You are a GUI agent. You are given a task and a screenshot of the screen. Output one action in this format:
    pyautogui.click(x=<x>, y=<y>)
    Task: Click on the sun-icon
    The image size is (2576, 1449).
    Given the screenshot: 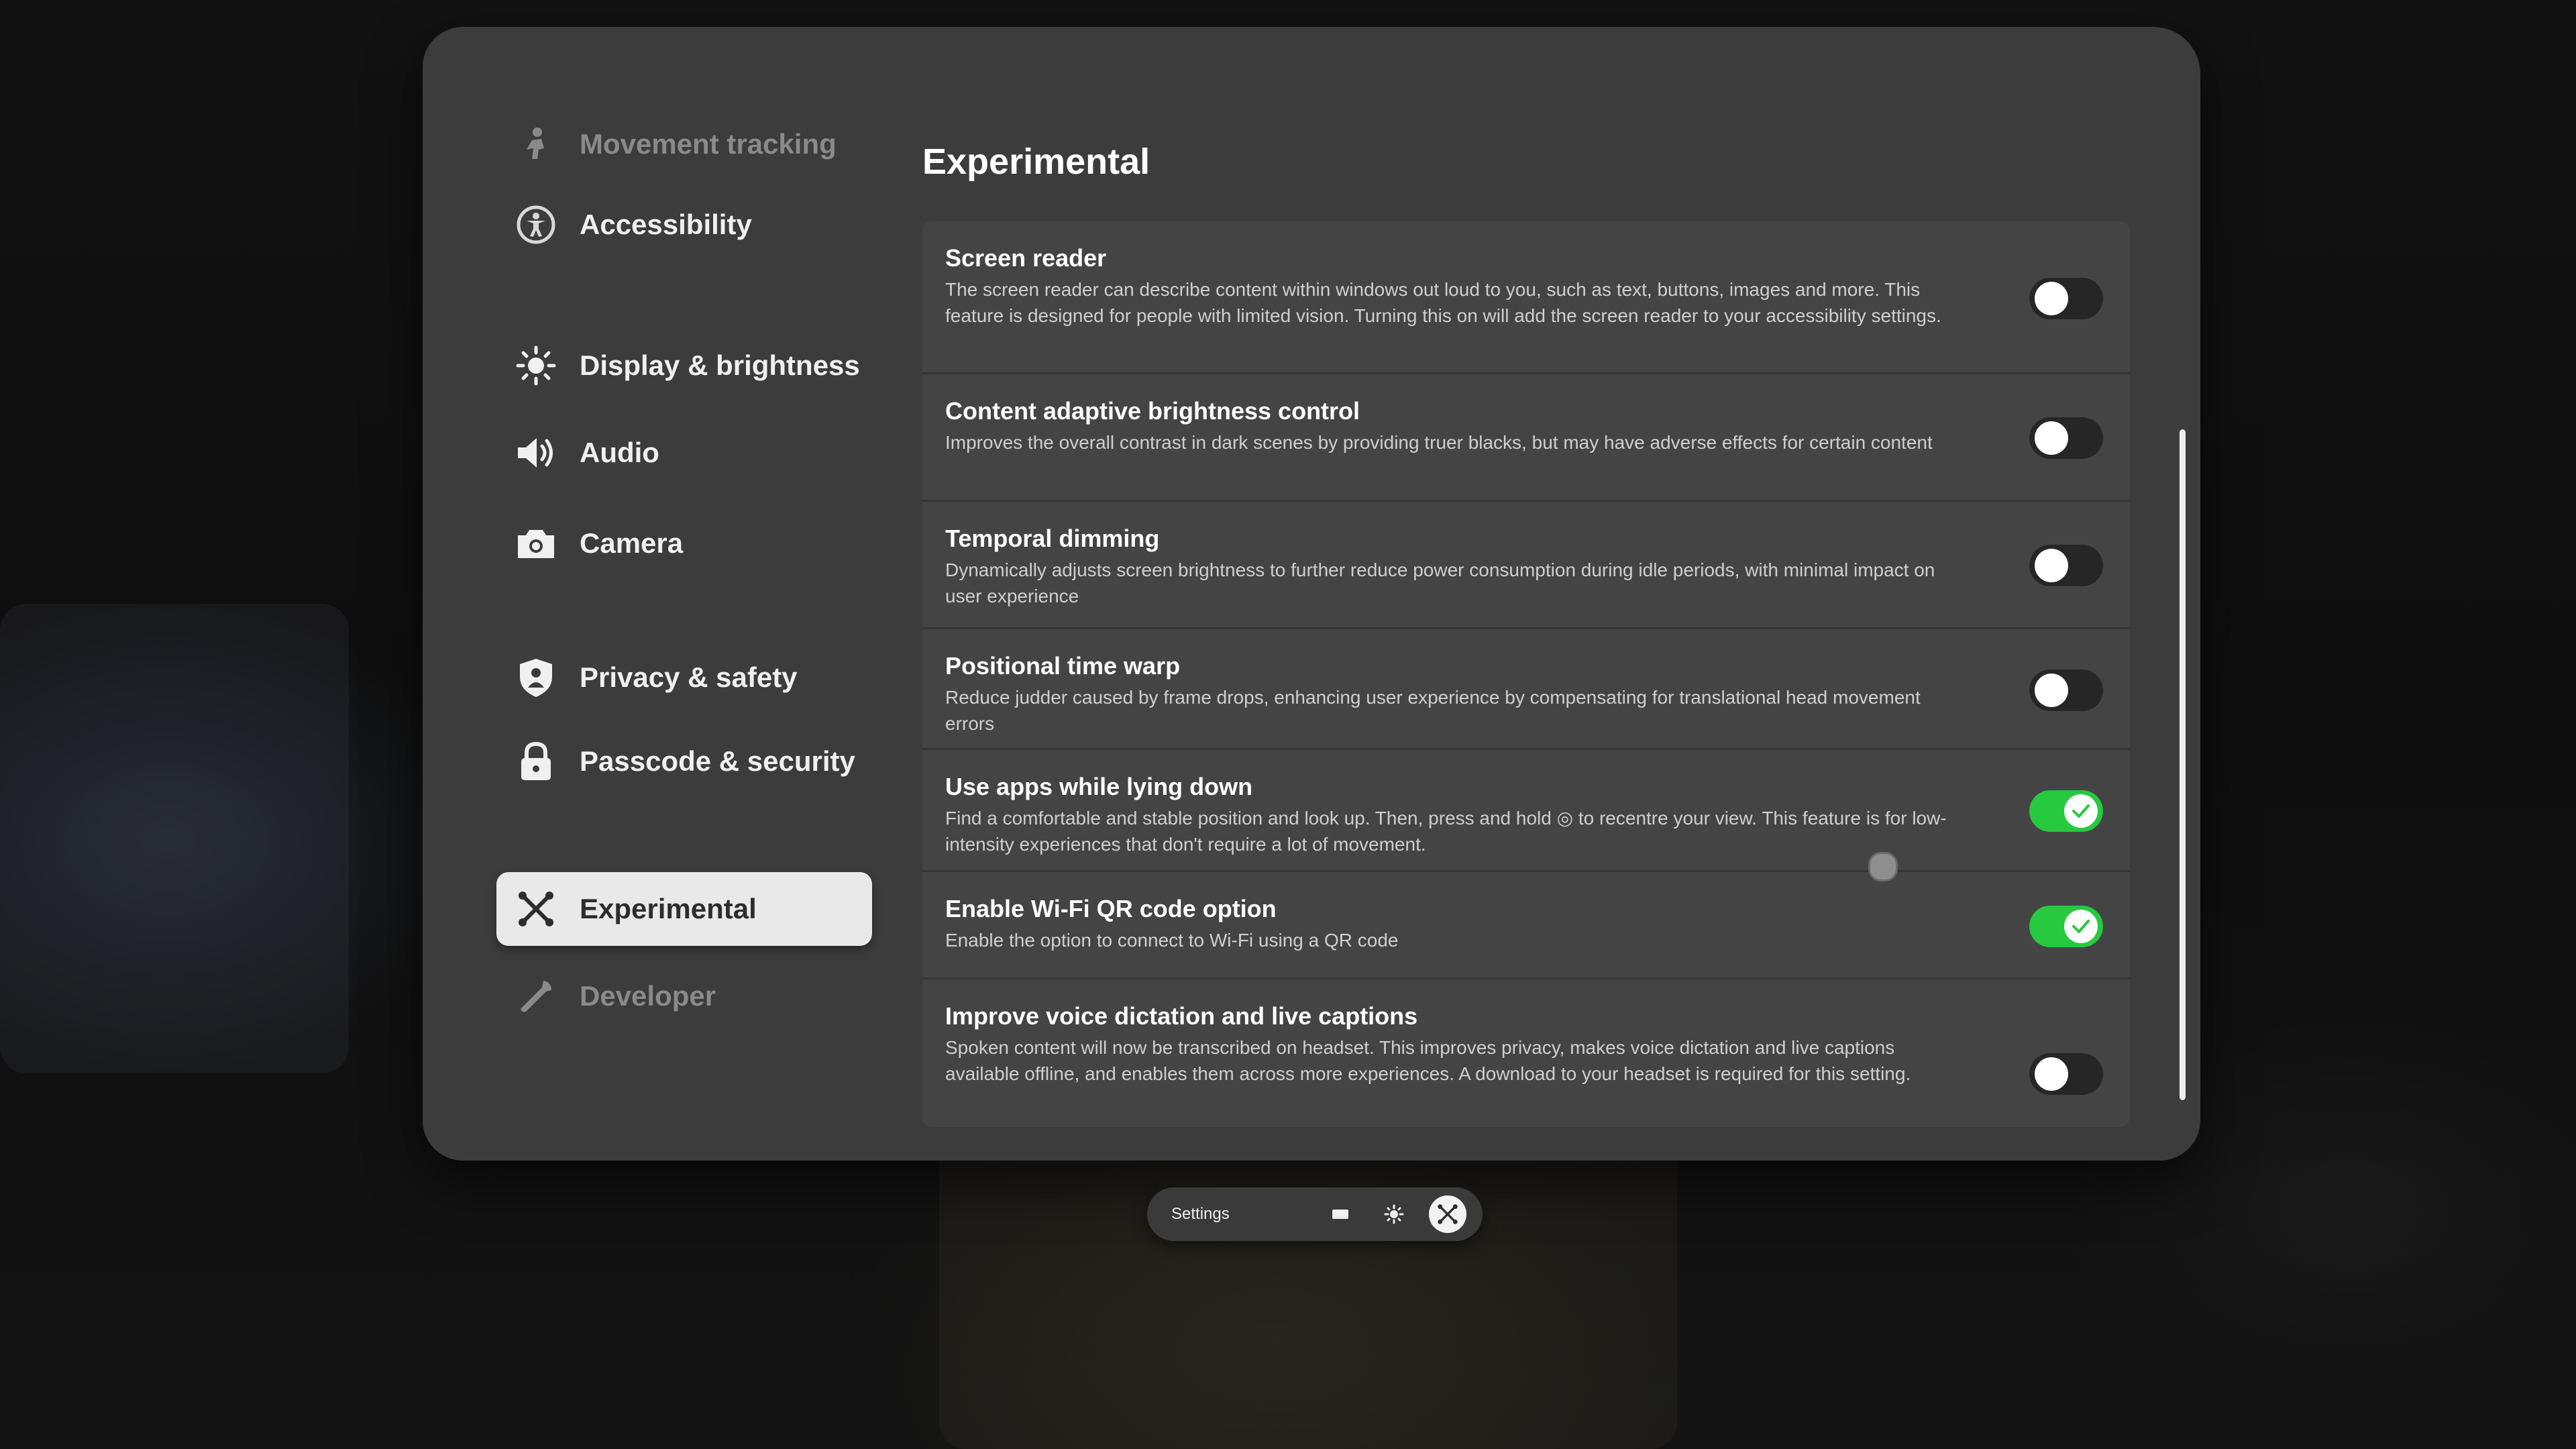 What is the action you would take?
    pyautogui.click(x=536, y=365)
    